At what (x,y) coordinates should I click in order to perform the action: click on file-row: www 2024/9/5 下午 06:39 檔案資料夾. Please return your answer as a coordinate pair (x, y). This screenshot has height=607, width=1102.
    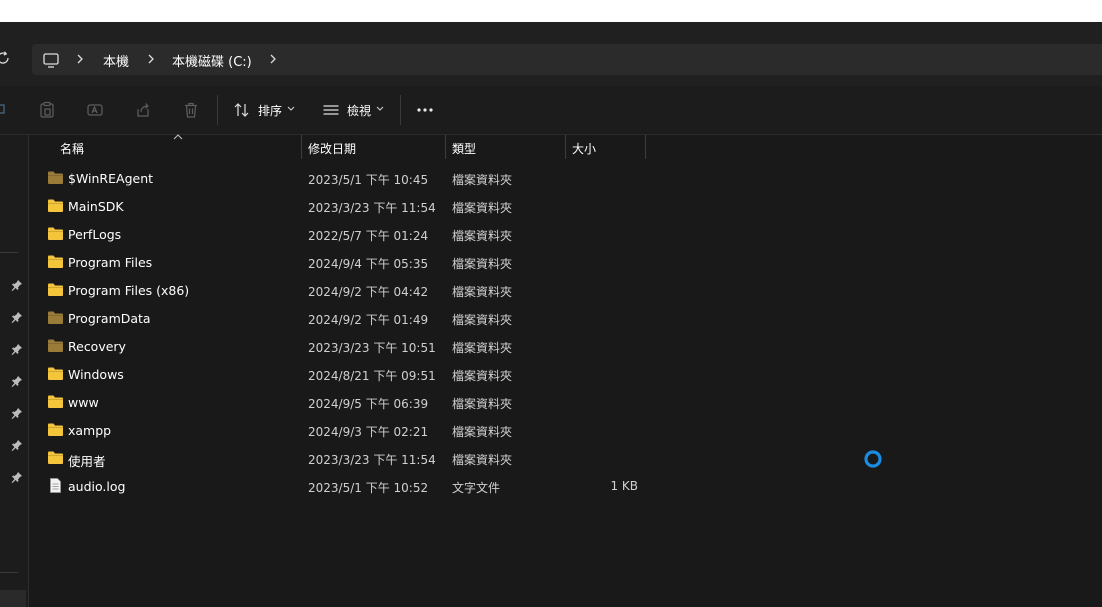
    Looking at the image, I should click on (565, 402).